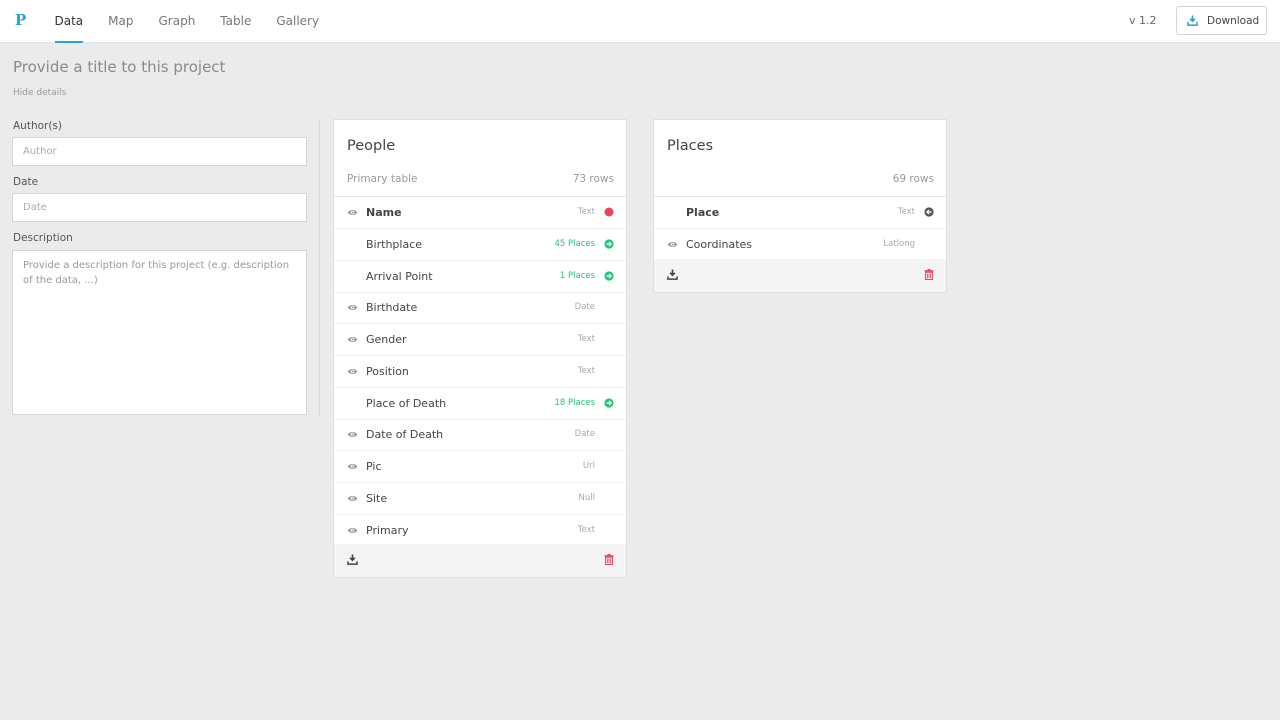 The width and height of the screenshot is (1280, 720). I want to click on tab-table: Table, so click(236, 21).